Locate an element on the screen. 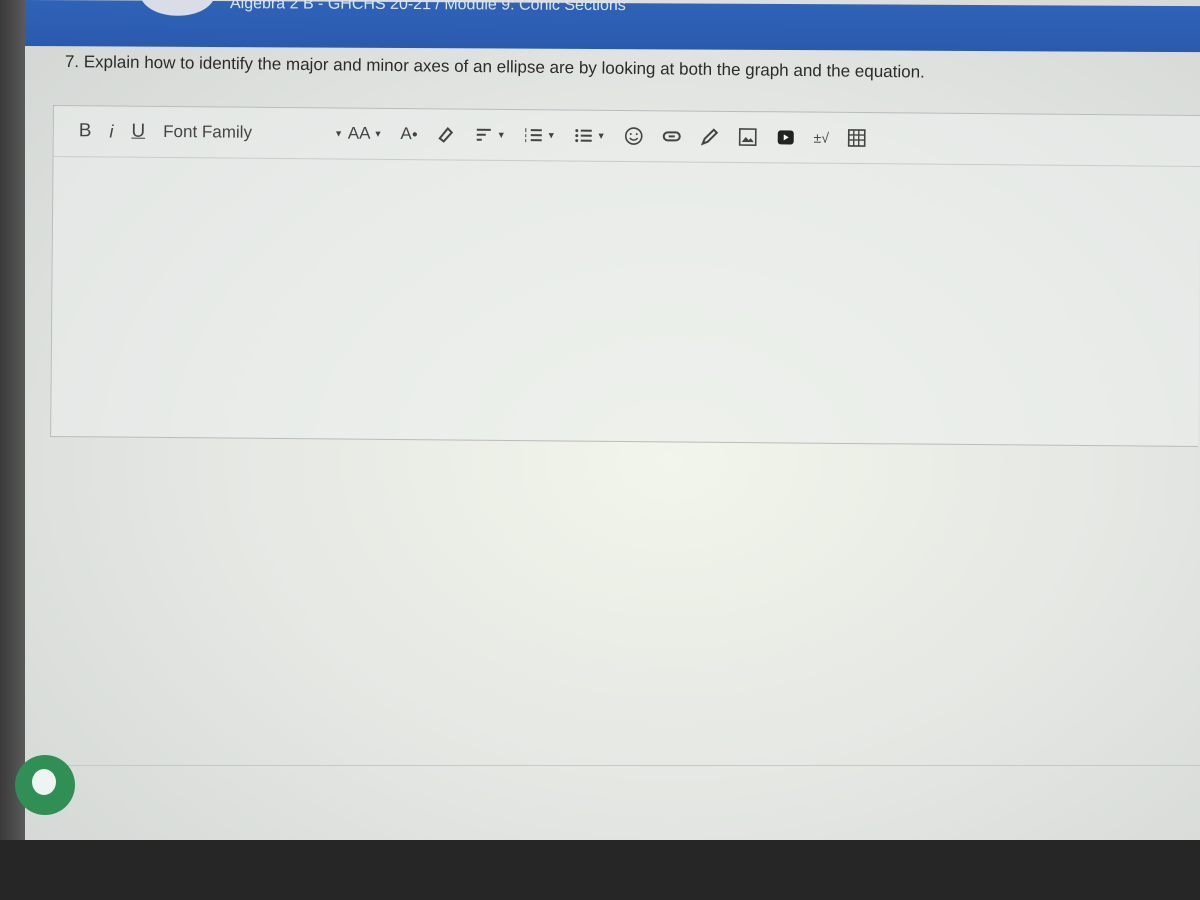 The width and height of the screenshot is (1200, 900). avatar is located at coordinates (177, 8).